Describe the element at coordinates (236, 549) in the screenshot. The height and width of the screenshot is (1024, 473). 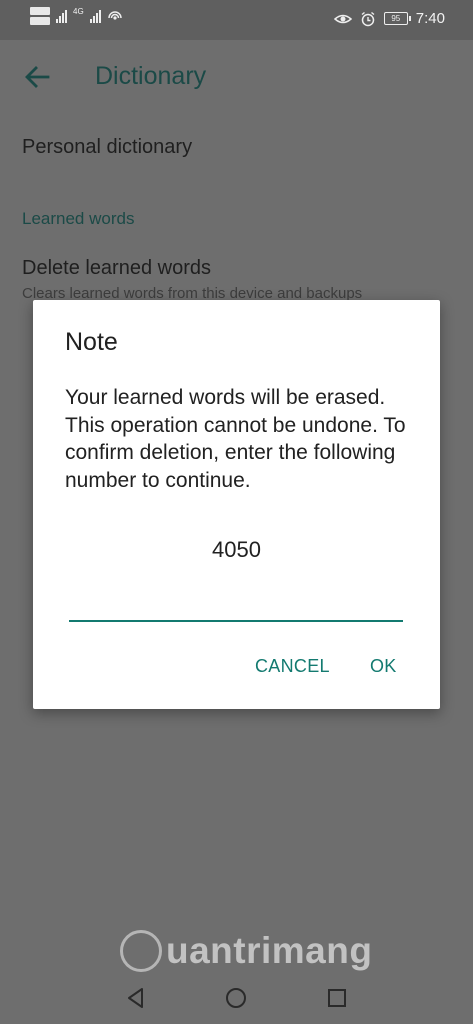
I see `confirmation-code: 4050` at that location.